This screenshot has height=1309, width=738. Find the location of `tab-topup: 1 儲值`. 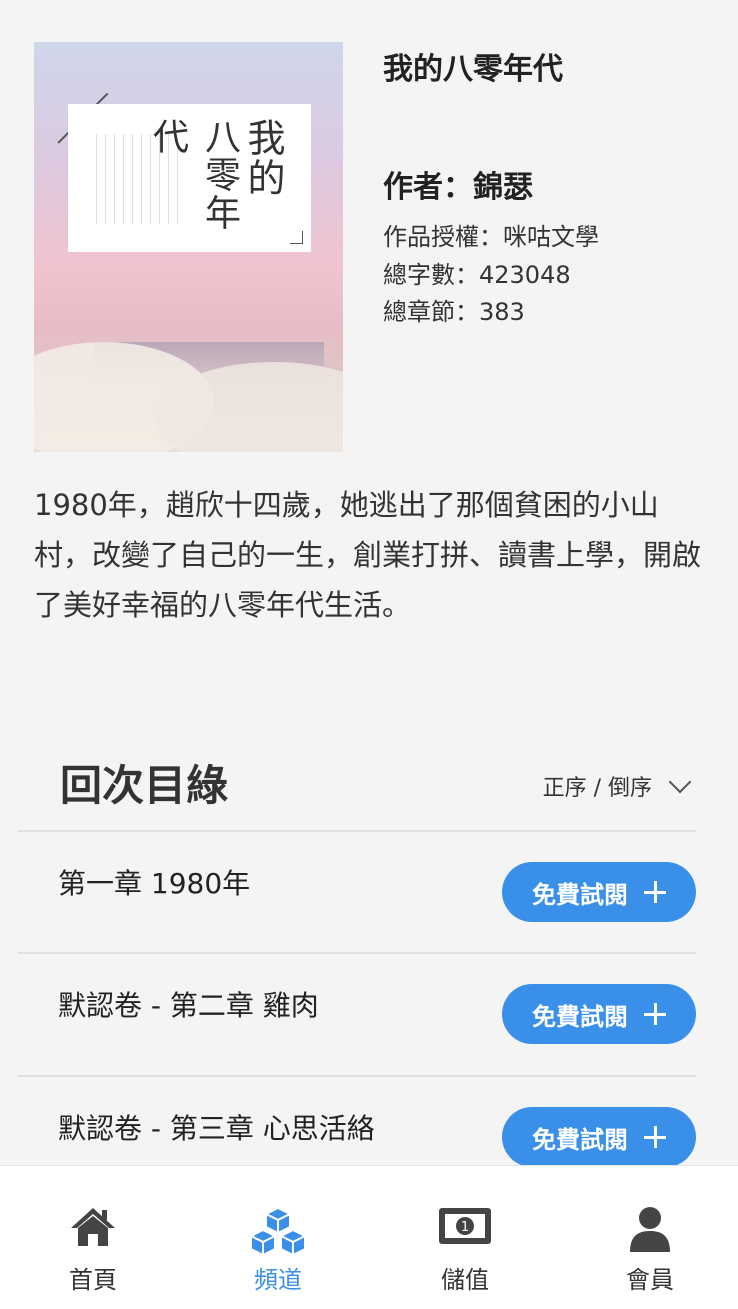

tab-topup: 1 儲值 is located at coordinates (465, 1237).